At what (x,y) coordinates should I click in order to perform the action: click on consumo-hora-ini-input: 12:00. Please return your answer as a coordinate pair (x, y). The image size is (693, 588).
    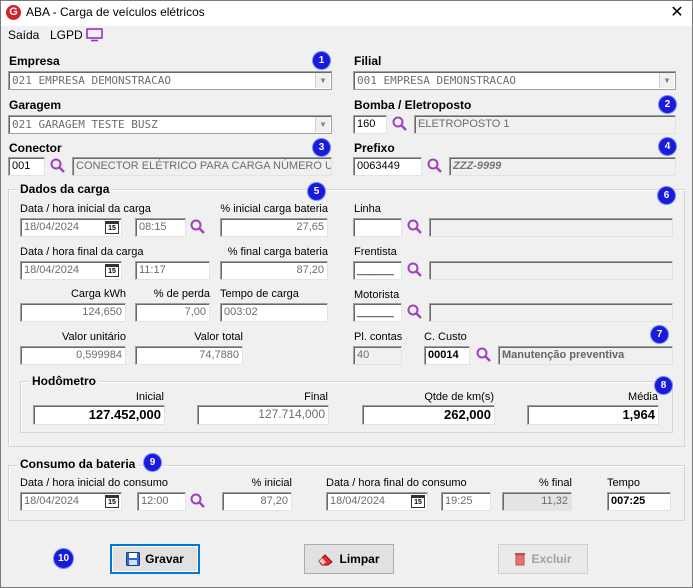
    Looking at the image, I should click on (161, 501).